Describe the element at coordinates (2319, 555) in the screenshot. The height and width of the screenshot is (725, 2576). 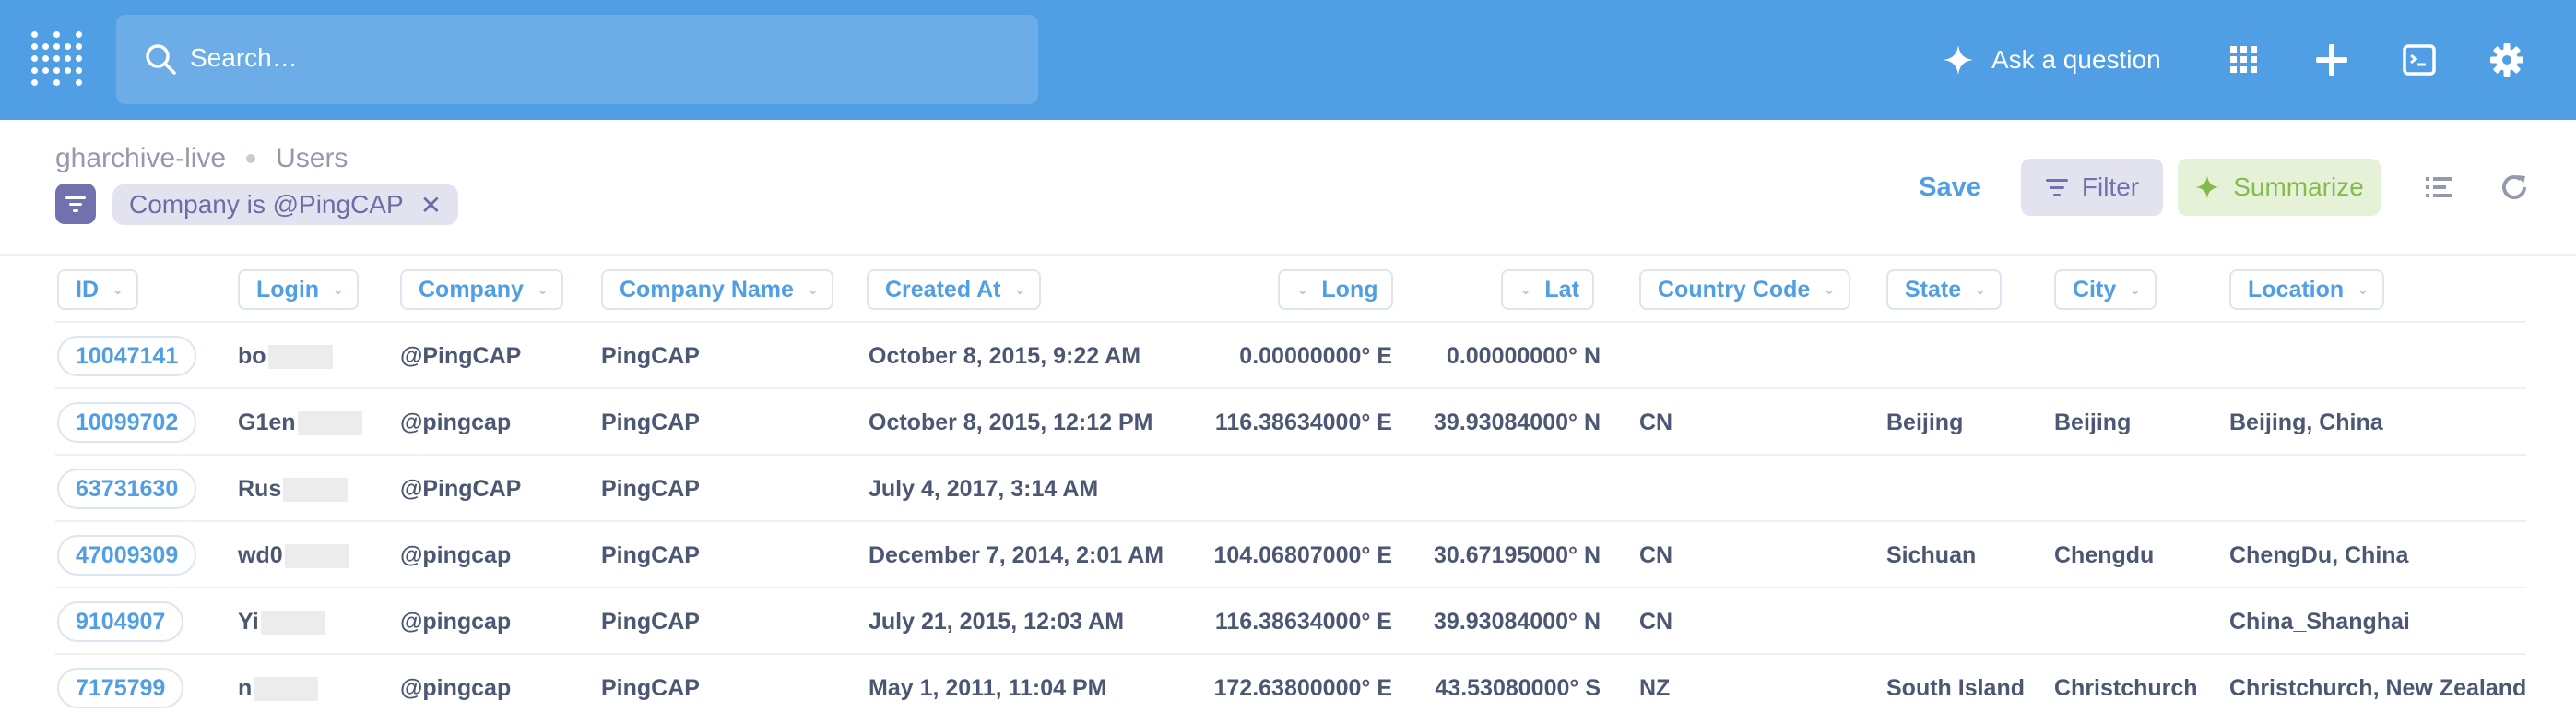
I see `location-cell: ChengDu, China` at that location.